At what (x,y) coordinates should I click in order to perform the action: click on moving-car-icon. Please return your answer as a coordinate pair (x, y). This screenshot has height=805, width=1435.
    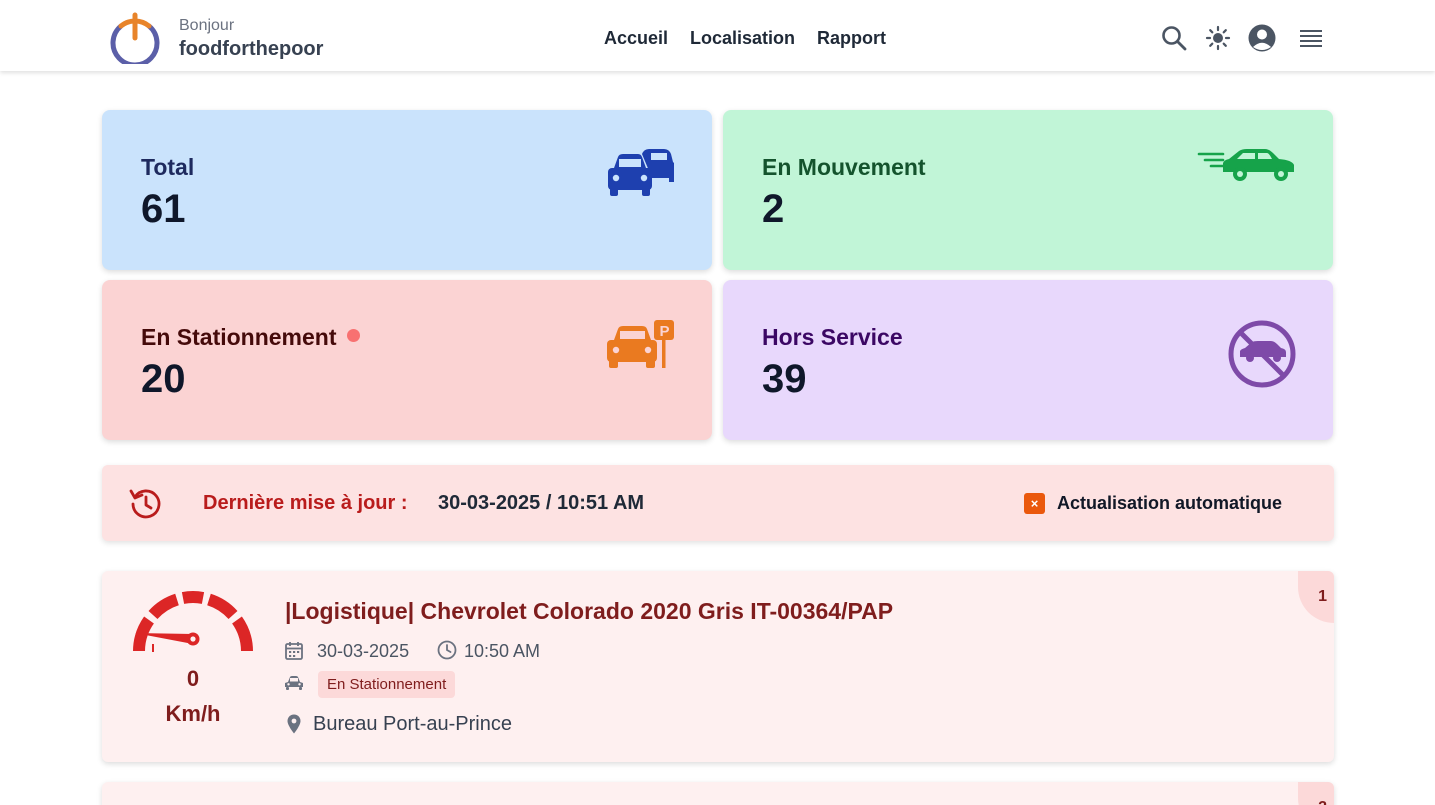
    Looking at the image, I should click on (1247, 167).